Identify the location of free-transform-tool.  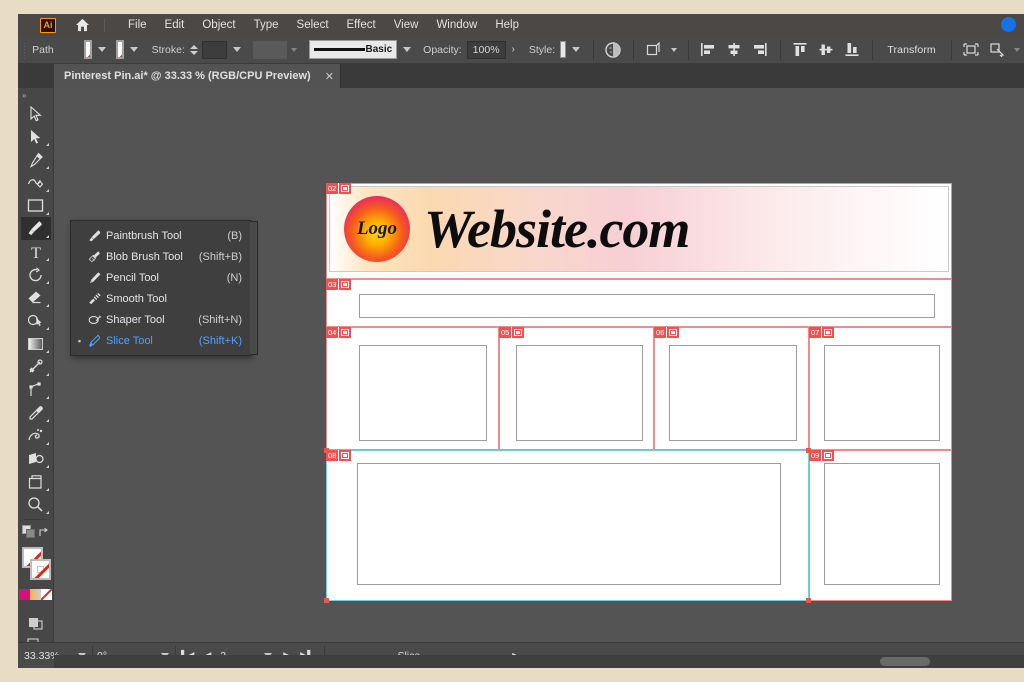
(36, 389).